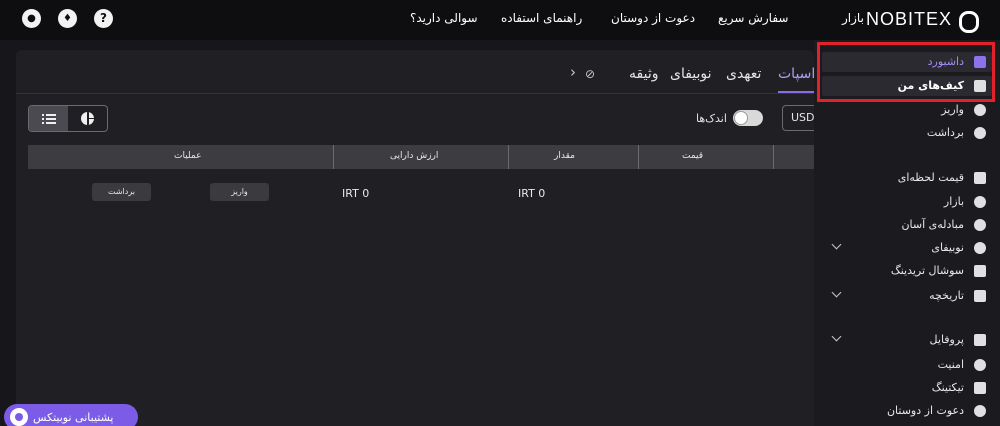  I want to click on column-amount: مقدار, so click(564, 156).